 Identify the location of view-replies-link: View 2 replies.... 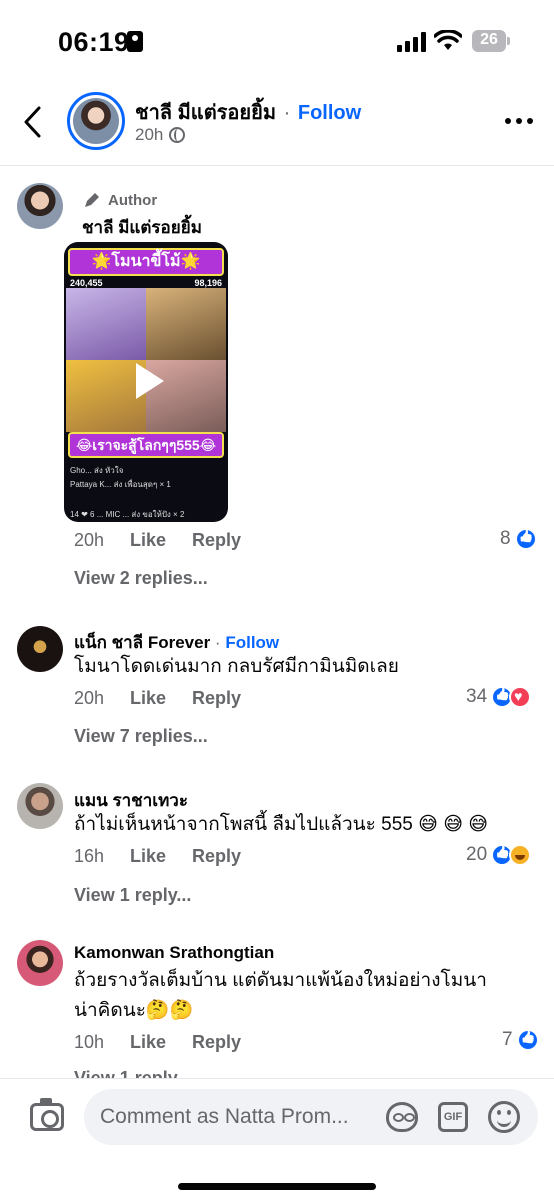
(141, 578).